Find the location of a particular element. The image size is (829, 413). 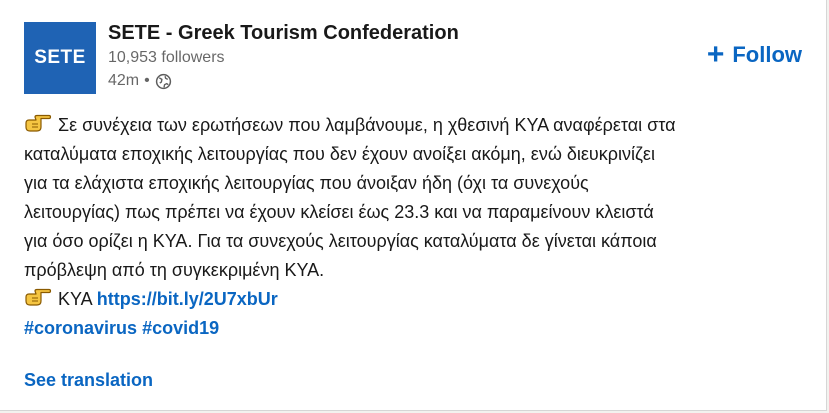

see-translation-button: See translation is located at coordinates (88, 380).